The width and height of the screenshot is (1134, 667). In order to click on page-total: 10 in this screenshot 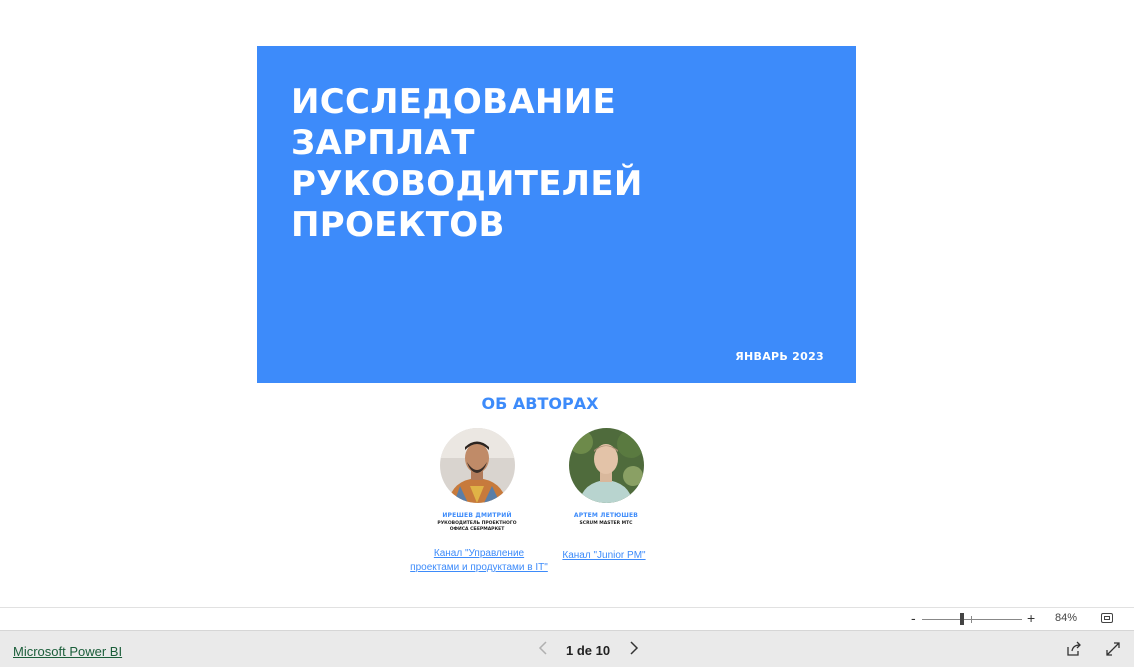, I will do `click(603, 650)`.